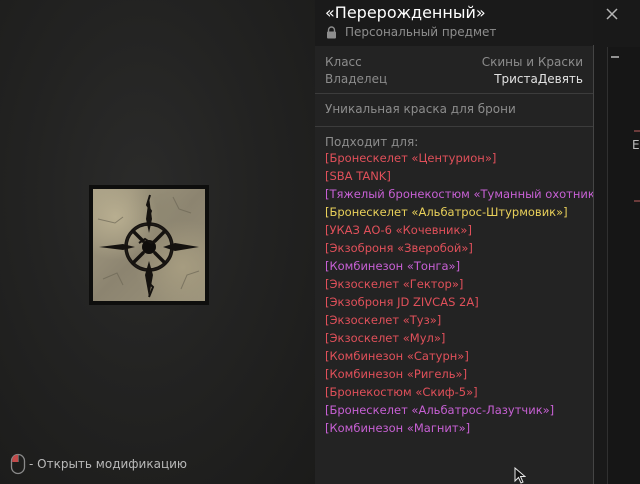 The height and width of the screenshot is (484, 640). What do you see at coordinates (465, 213) in the screenshot?
I see `compatible-item: [Бронескелет «Альбатрос-Штурмовик»]` at bounding box center [465, 213].